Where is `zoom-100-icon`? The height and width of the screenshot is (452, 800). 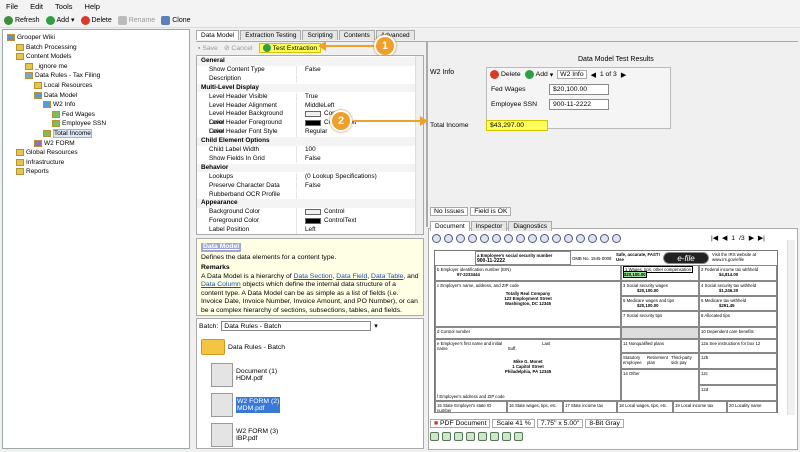
zoom-100-icon is located at coordinates (556, 238).